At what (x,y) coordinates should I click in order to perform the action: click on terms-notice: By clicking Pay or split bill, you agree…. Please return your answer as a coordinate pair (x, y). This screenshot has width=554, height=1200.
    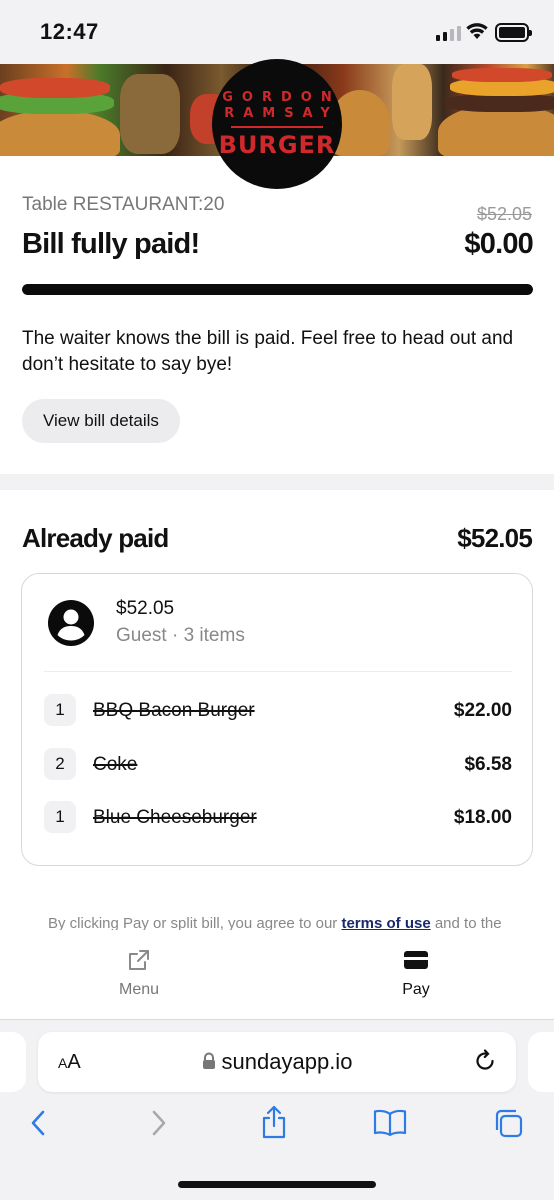
    Looking at the image, I should click on (275, 922).